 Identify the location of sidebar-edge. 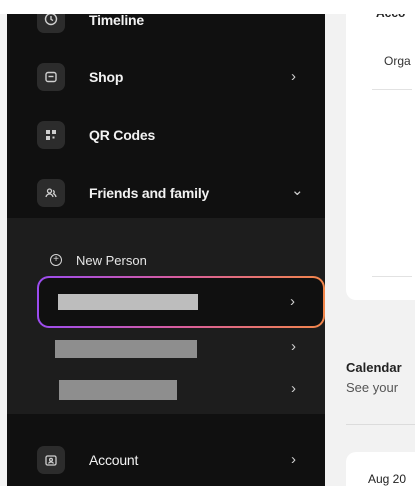
(3, 243).